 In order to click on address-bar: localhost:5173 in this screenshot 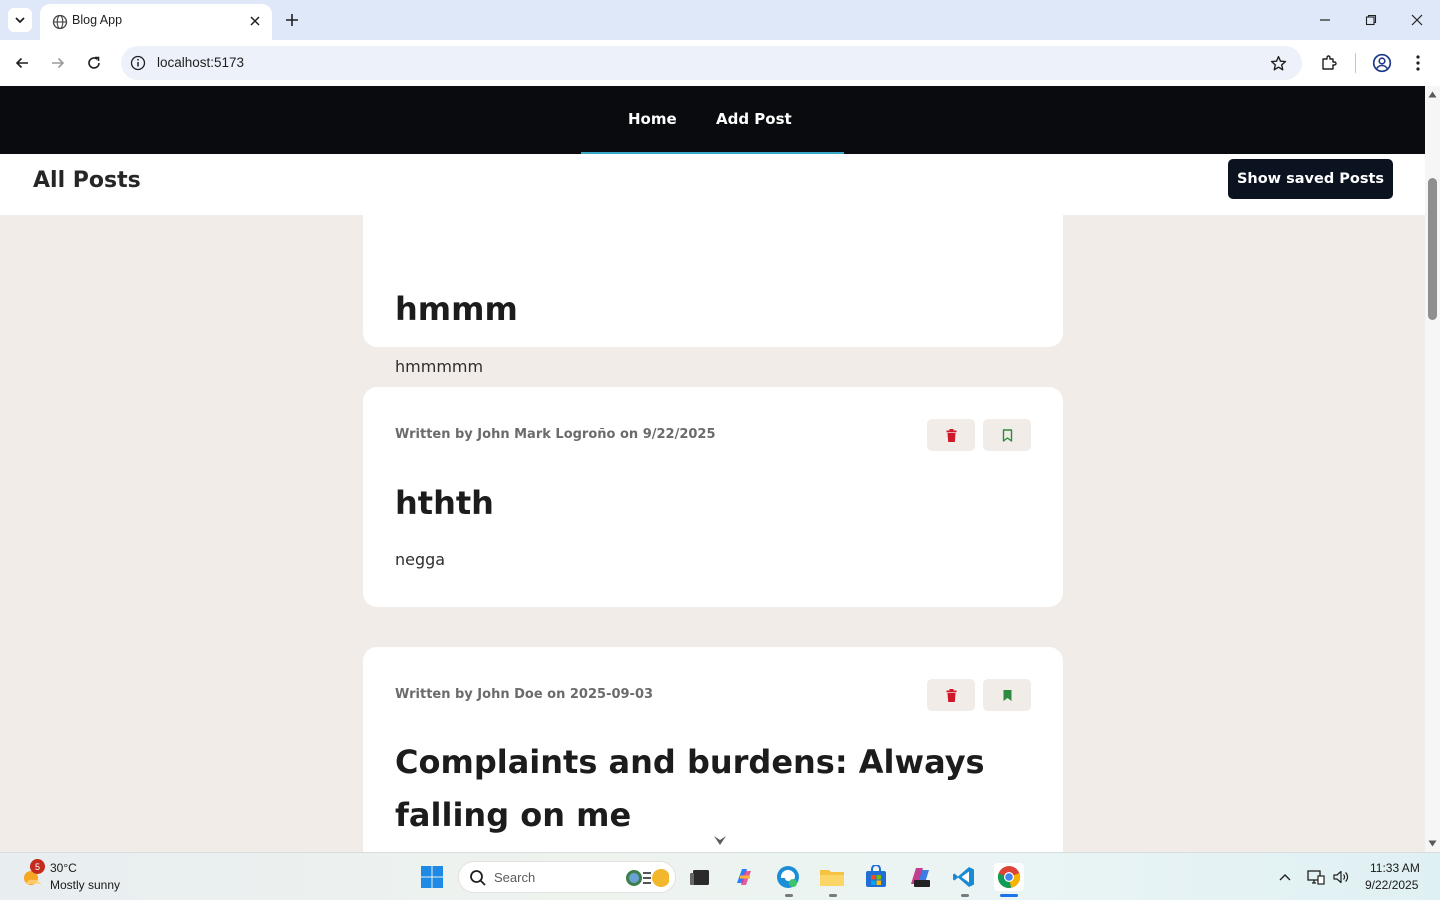, I will do `click(711, 63)`.